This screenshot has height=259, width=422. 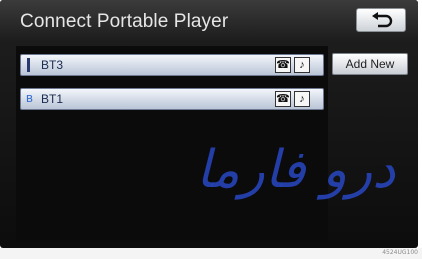 What do you see at coordinates (28, 65) in the screenshot?
I see `selected-marker` at bounding box center [28, 65].